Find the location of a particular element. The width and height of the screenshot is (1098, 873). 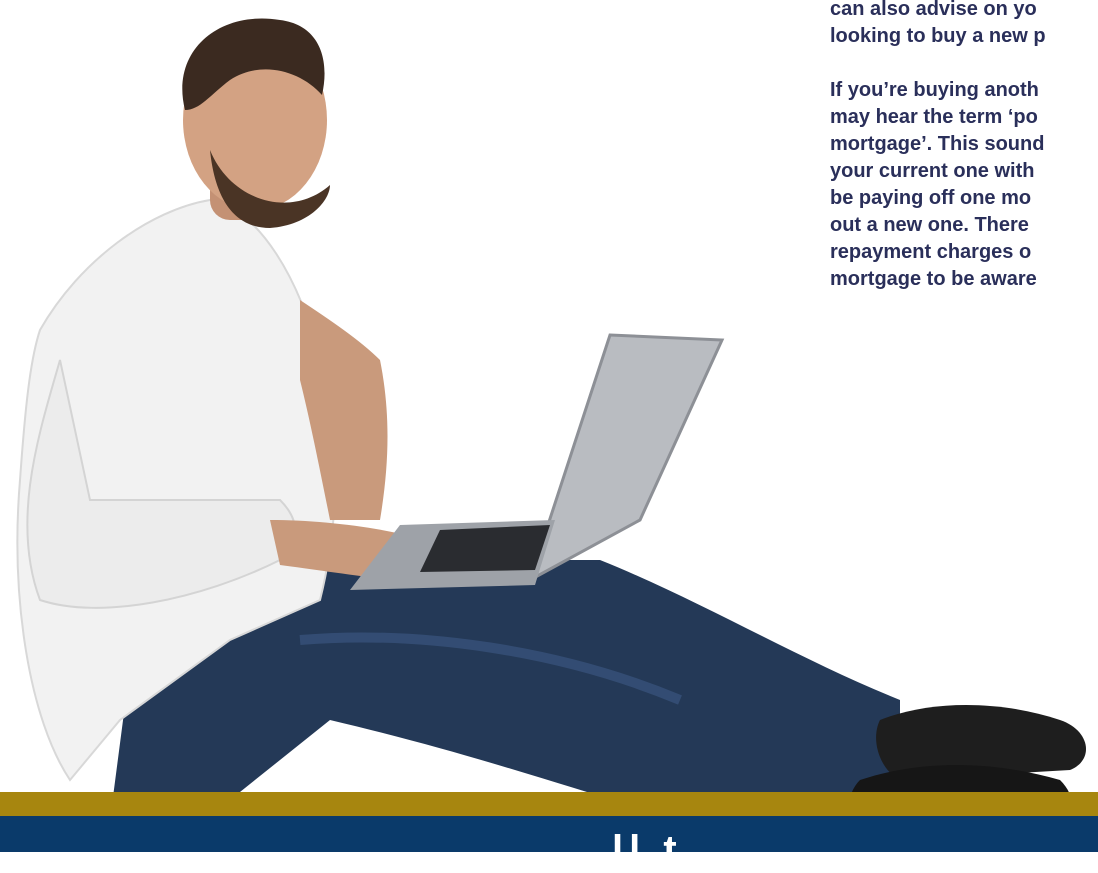

paragraph-2-line: repayment charges o is located at coordinates (931, 252).